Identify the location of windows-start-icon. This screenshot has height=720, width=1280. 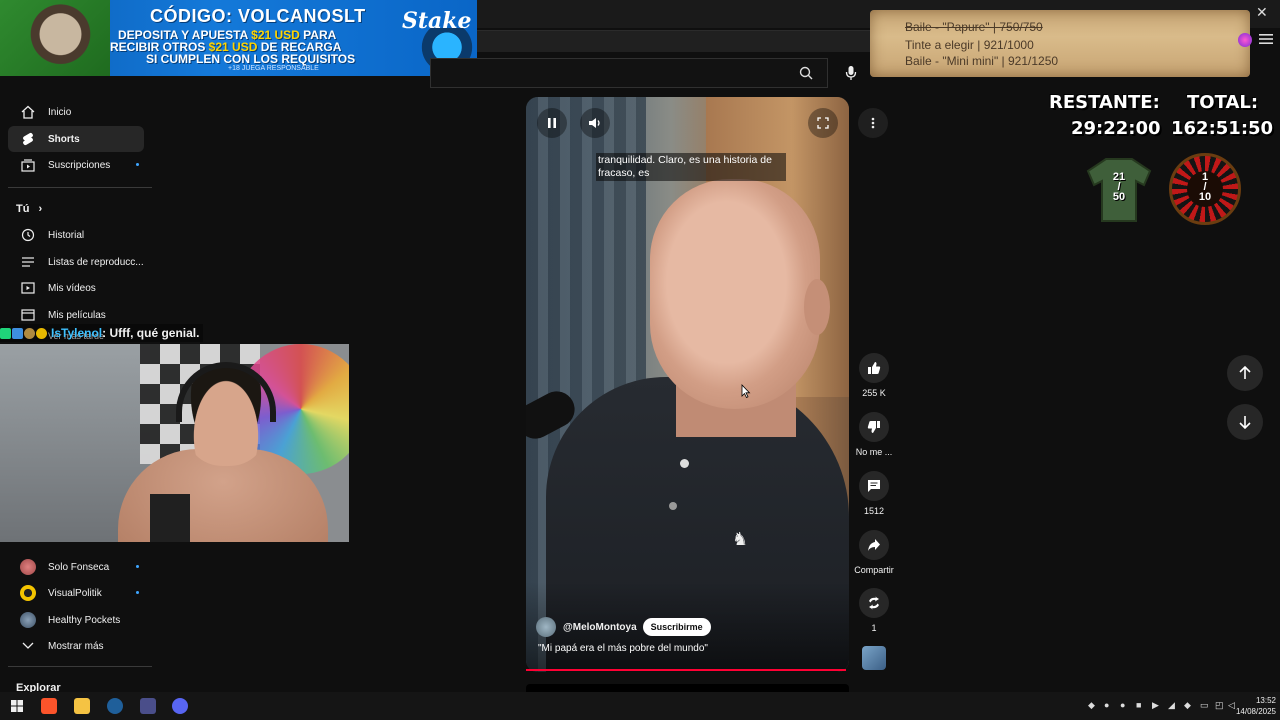
(17, 706).